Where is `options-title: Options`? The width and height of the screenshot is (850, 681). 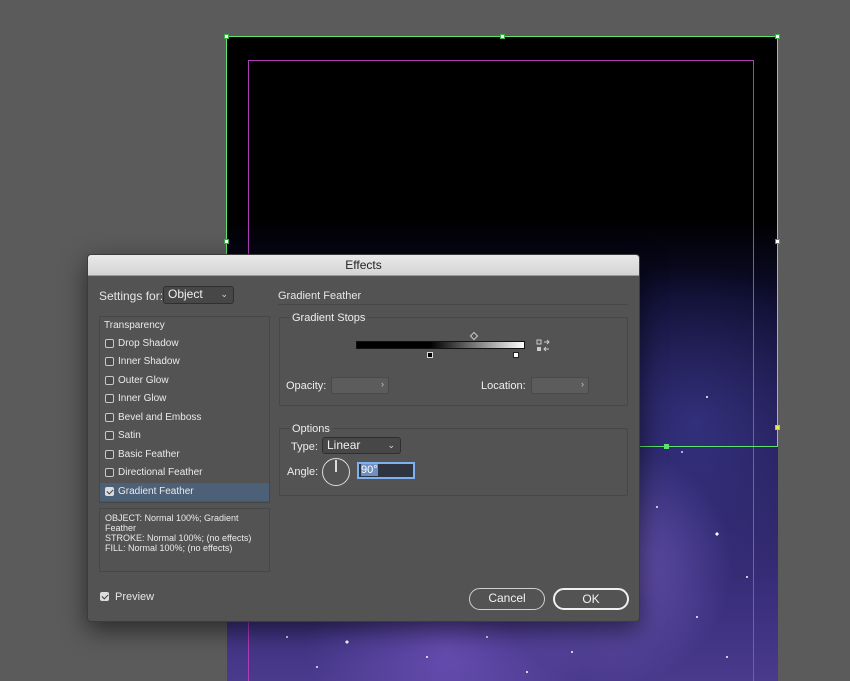
options-title: Options is located at coordinates (311, 429).